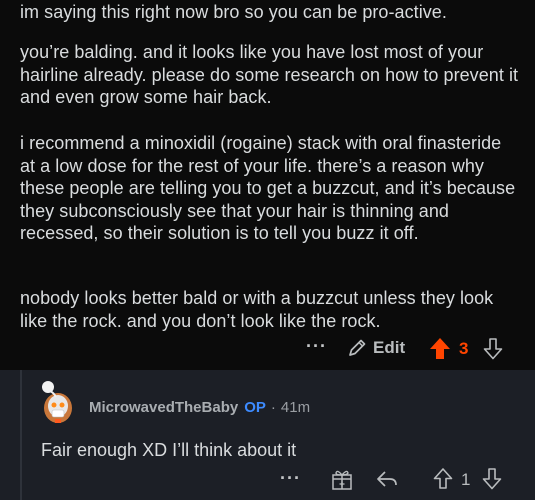 The width and height of the screenshot is (535, 500). I want to click on pencil-icon, so click(357, 347).